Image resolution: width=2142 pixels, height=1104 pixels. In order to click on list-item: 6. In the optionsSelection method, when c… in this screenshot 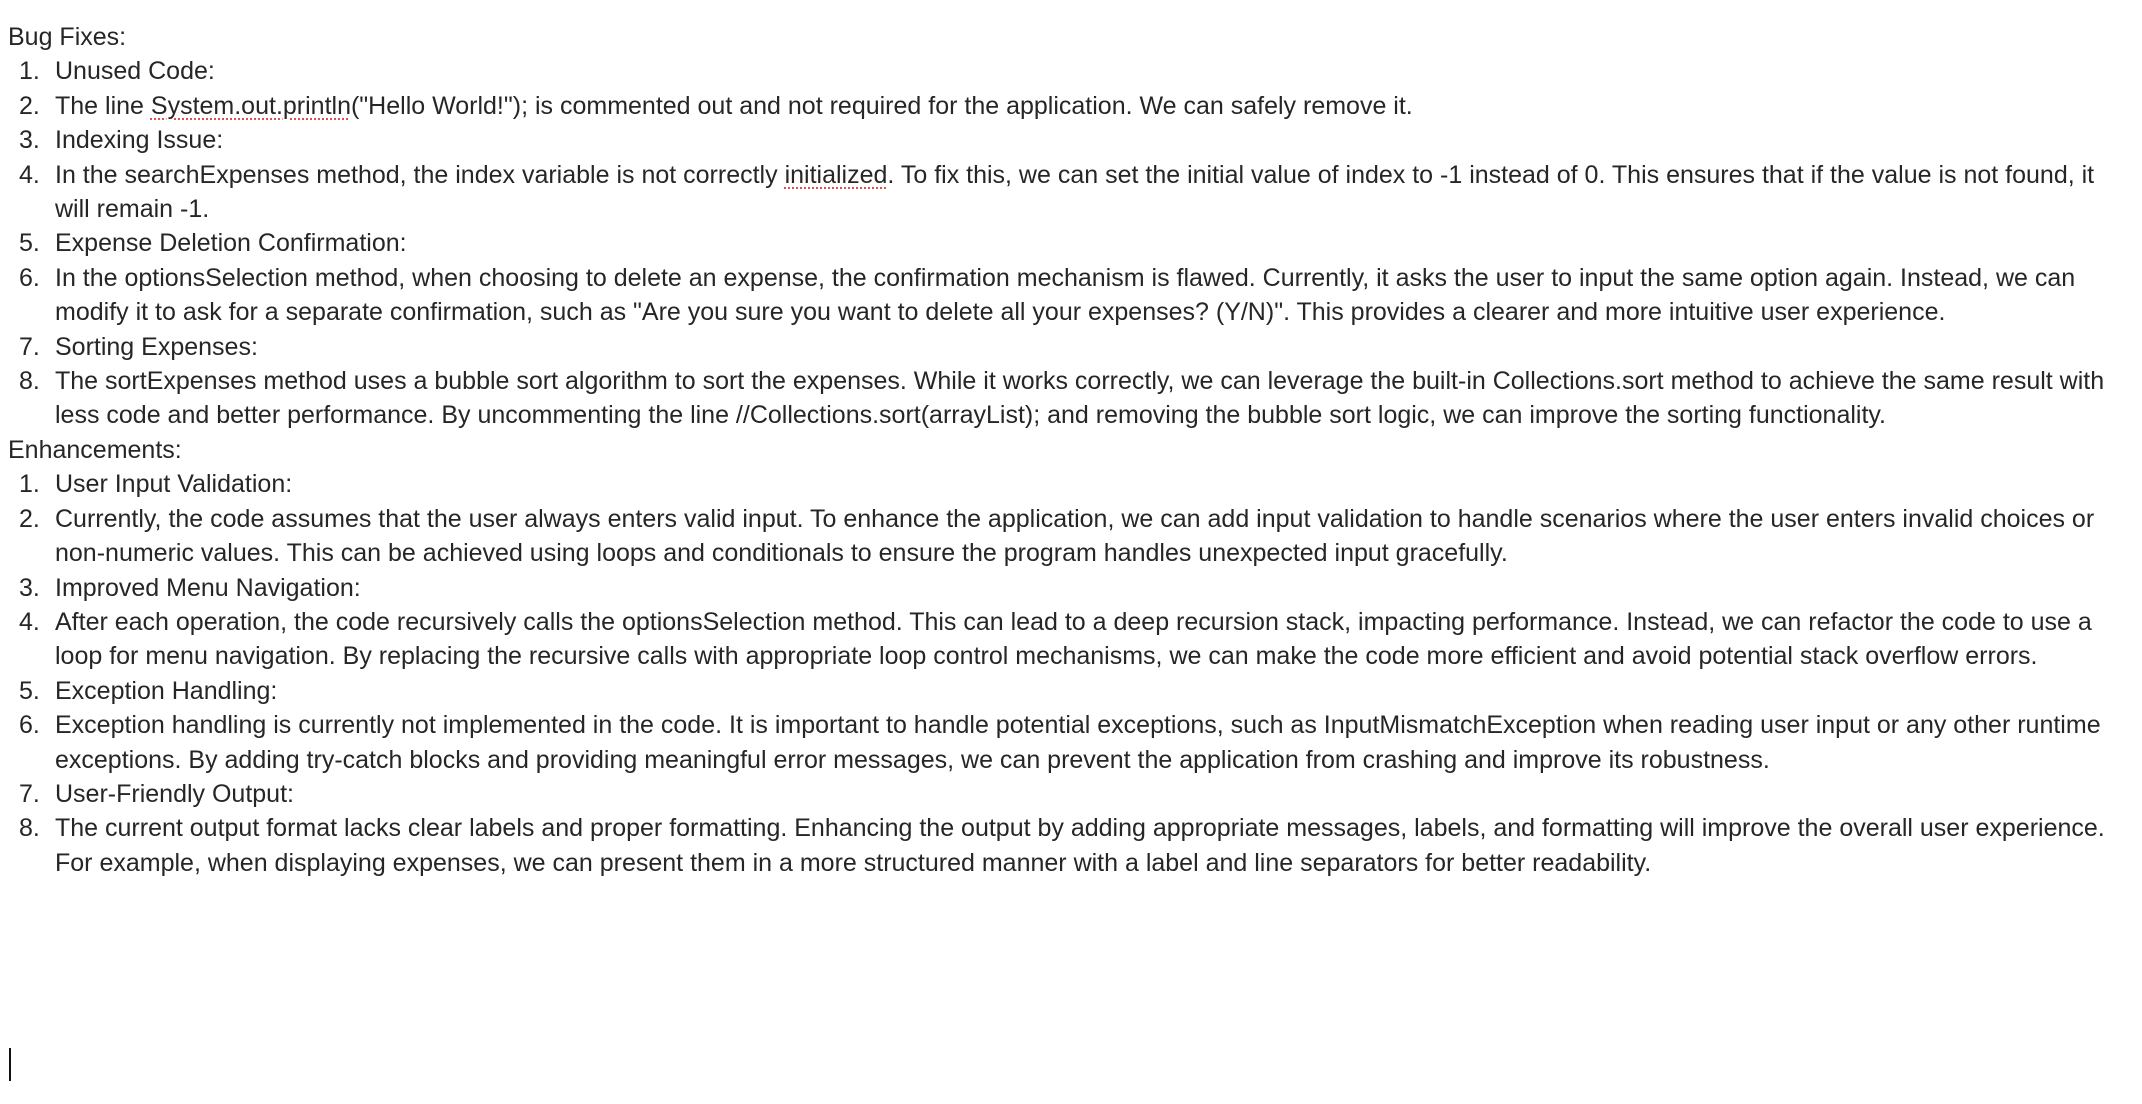, I will do `click(1068, 295)`.